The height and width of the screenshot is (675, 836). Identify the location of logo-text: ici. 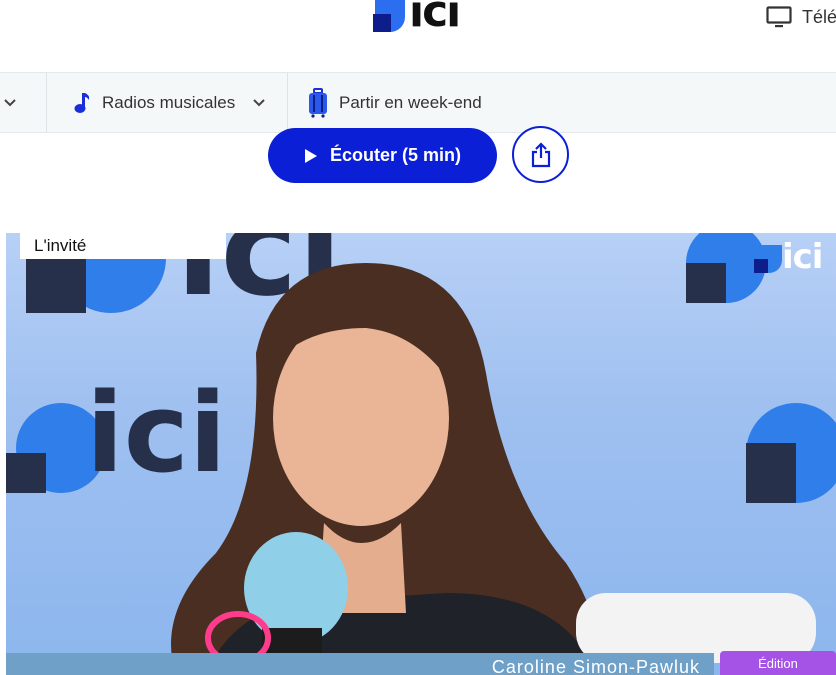
(435, 18).